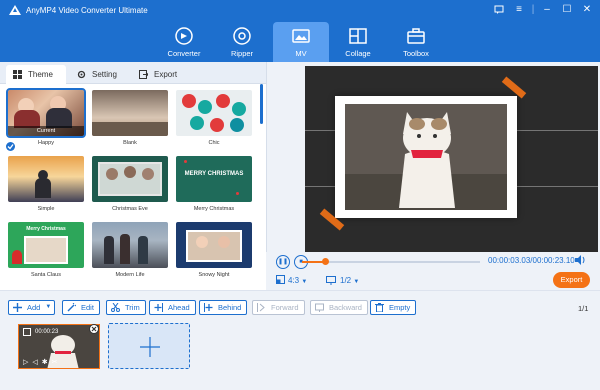 The width and height of the screenshot is (600, 390). What do you see at coordinates (280, 279) in the screenshot?
I see `aspect-ratio-icon` at bounding box center [280, 279].